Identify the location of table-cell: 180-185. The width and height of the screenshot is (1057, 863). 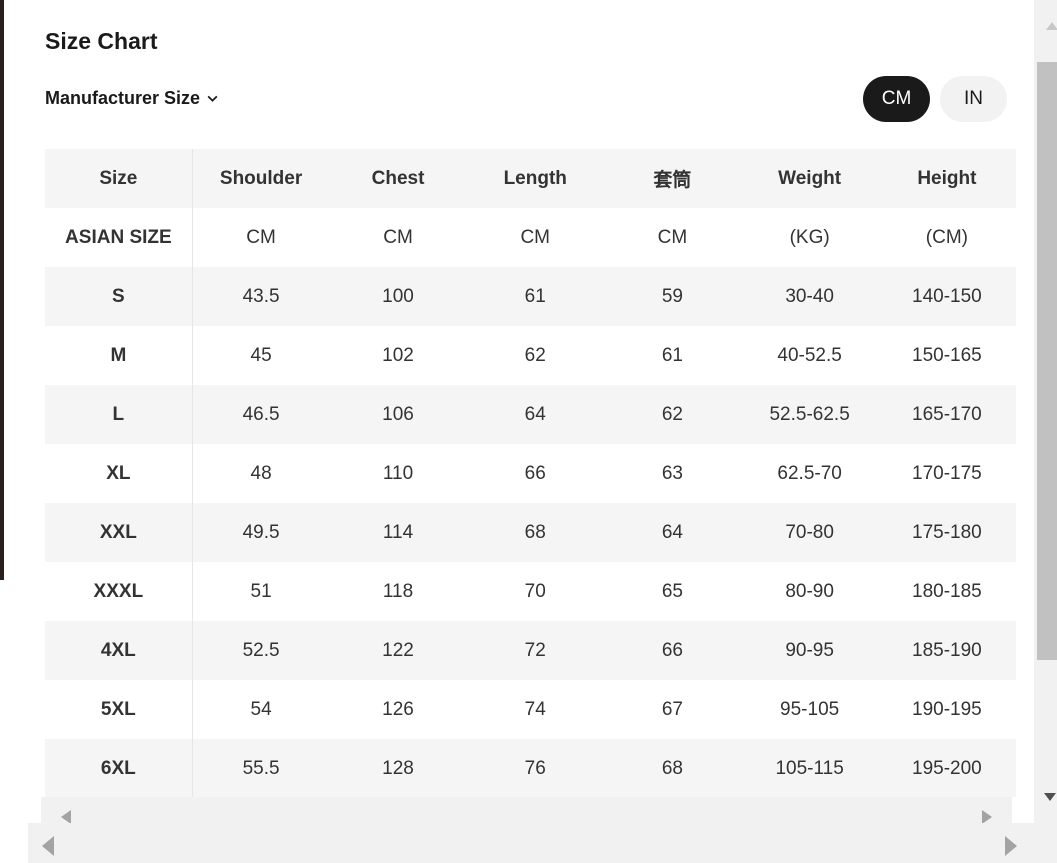
(947, 591).